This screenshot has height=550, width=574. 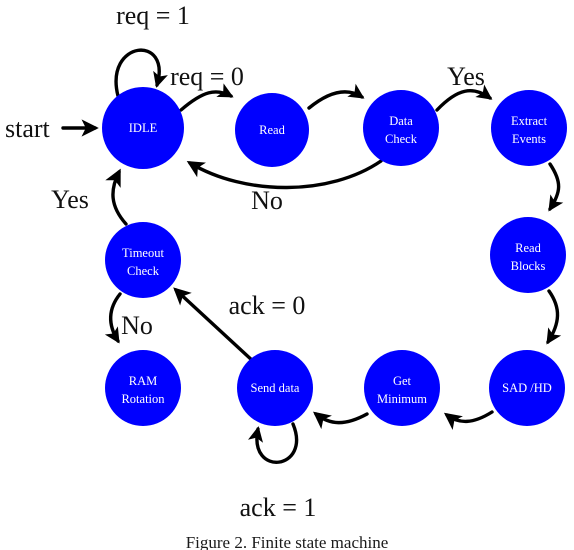 I want to click on state-node-get-minimum: Get Minimum, so click(x=402, y=388).